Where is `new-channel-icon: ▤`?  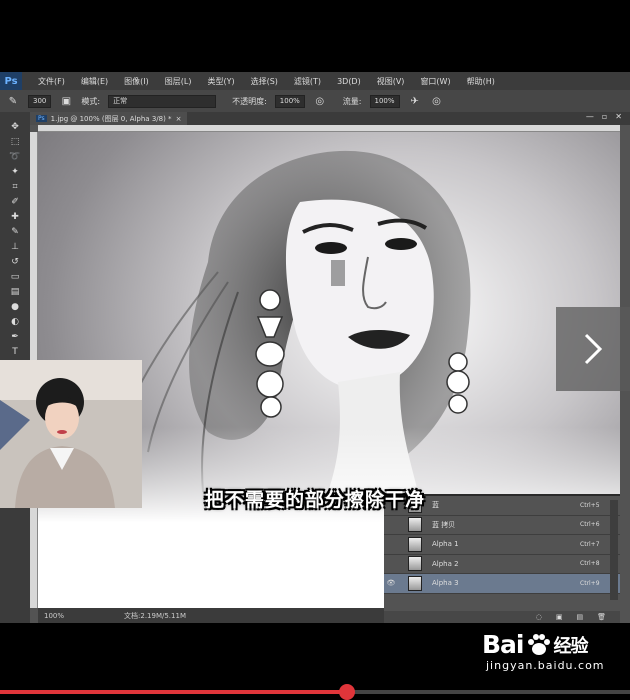 new-channel-icon: ▤ is located at coordinates (579, 617).